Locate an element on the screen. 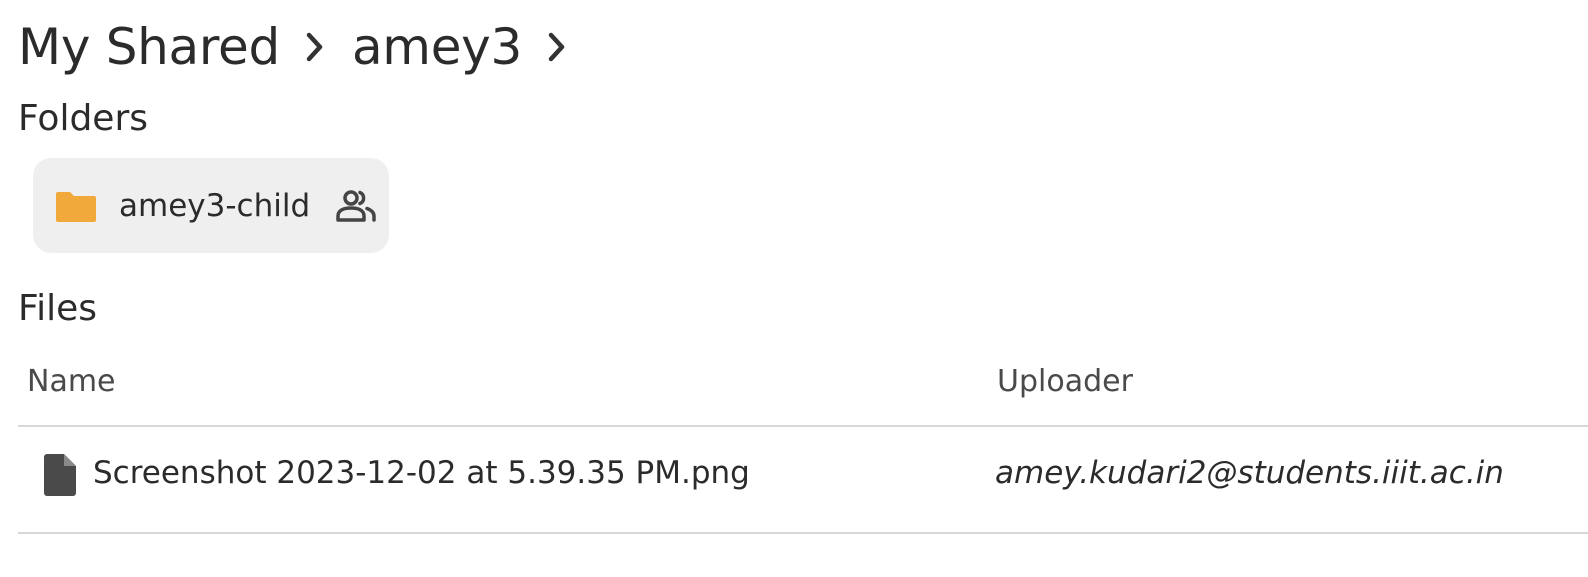 This screenshot has height=577, width=1588. breadcrumb: My Shared amey3 is located at coordinates (306, 47).